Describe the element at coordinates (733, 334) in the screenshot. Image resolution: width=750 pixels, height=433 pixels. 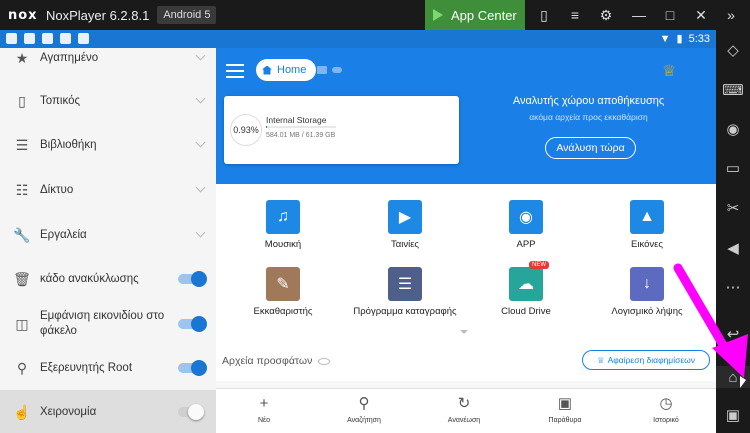
I see `back-icon: ↩` at that location.